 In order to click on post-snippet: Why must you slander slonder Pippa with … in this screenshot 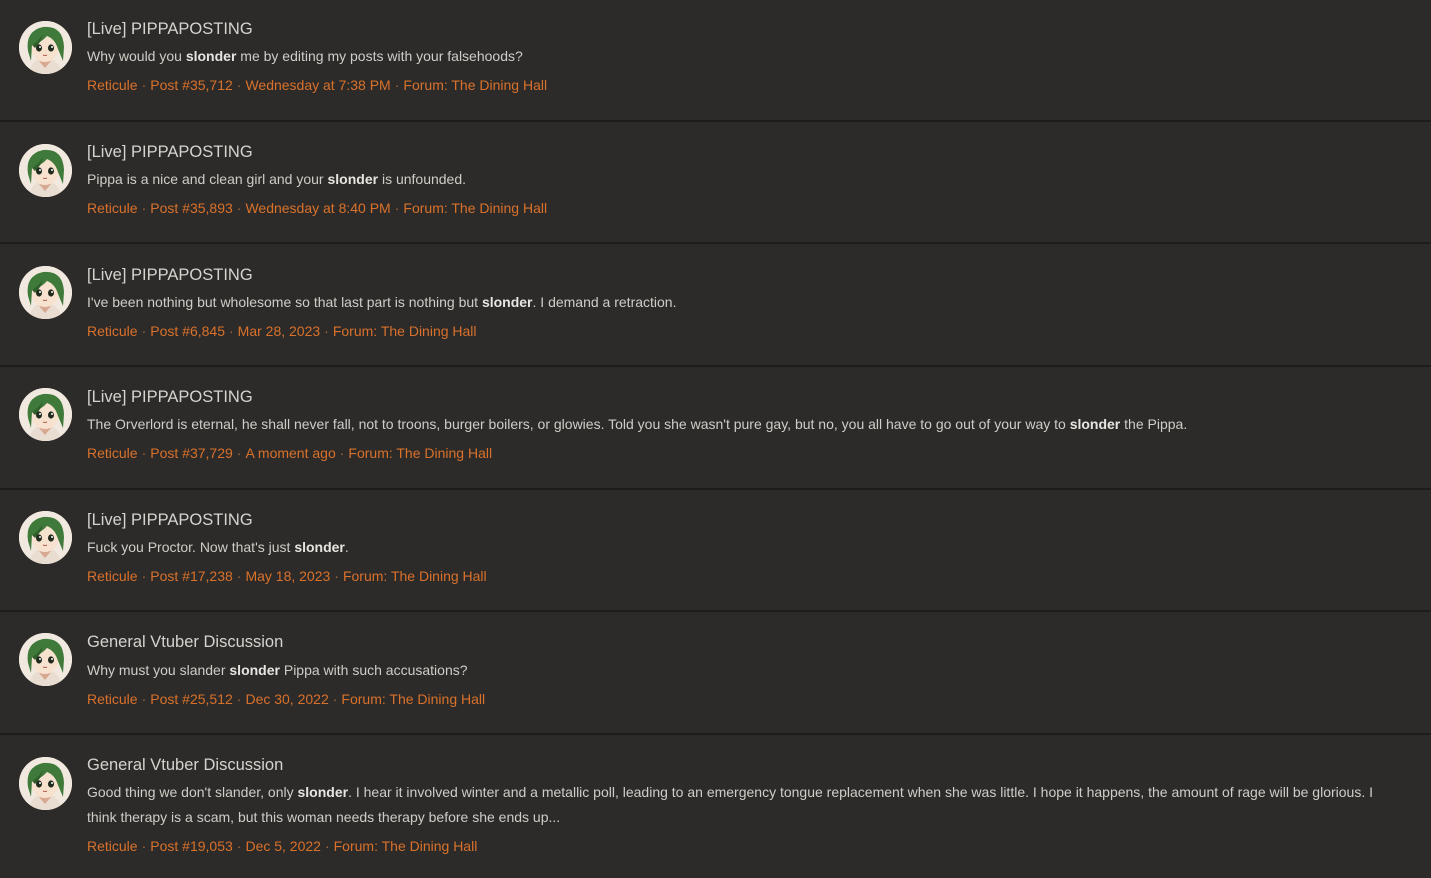, I will do `click(744, 670)`.